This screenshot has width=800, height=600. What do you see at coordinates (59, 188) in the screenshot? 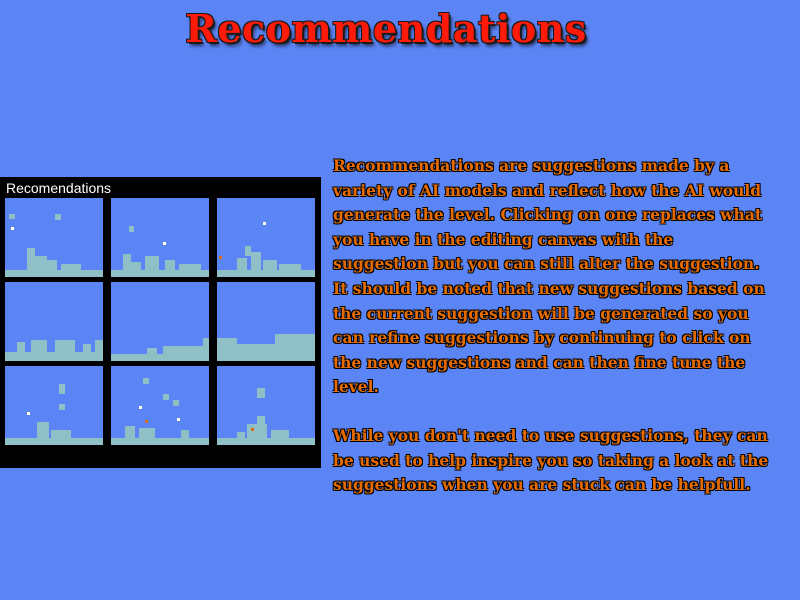
I see `panel-title: Recomendations` at bounding box center [59, 188].